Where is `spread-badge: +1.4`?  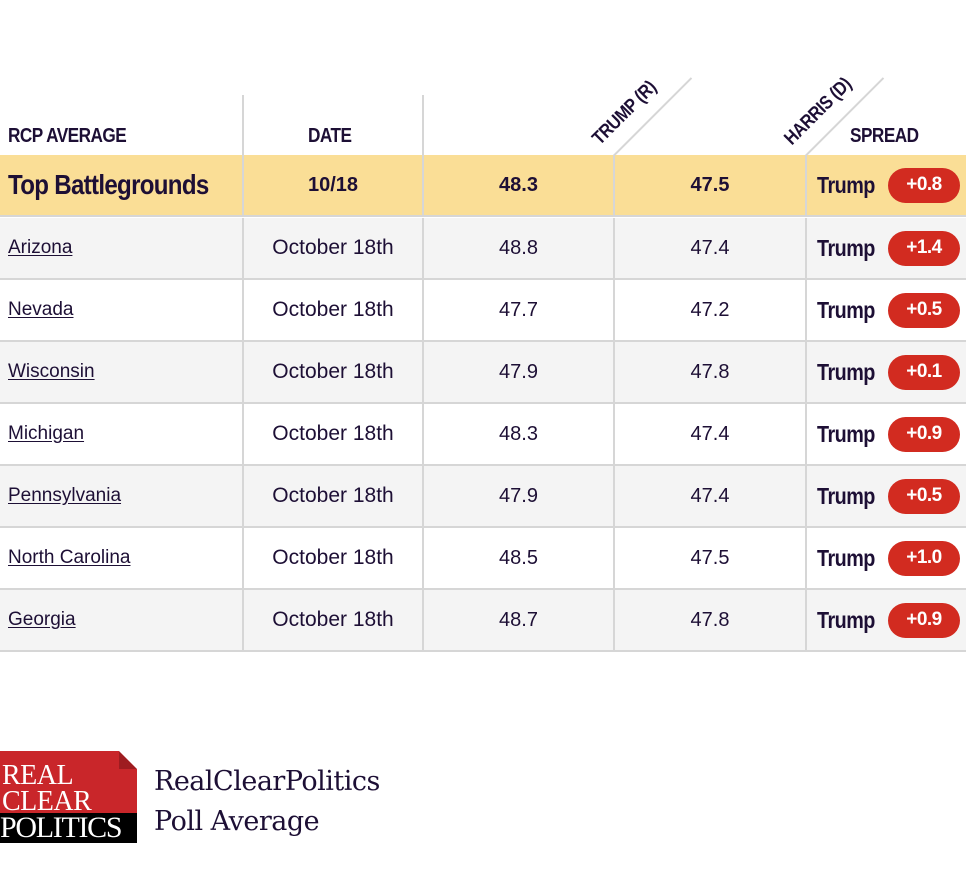 spread-badge: +1.4 is located at coordinates (924, 248).